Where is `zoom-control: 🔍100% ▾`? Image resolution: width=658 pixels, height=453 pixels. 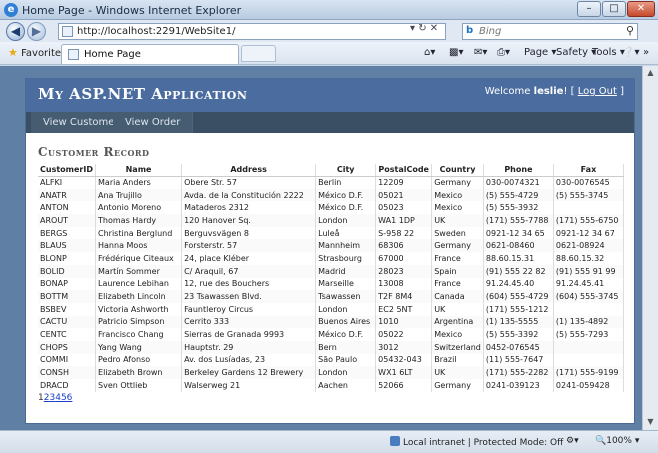
zoom-control: 🔍100% ▾ is located at coordinates (617, 441).